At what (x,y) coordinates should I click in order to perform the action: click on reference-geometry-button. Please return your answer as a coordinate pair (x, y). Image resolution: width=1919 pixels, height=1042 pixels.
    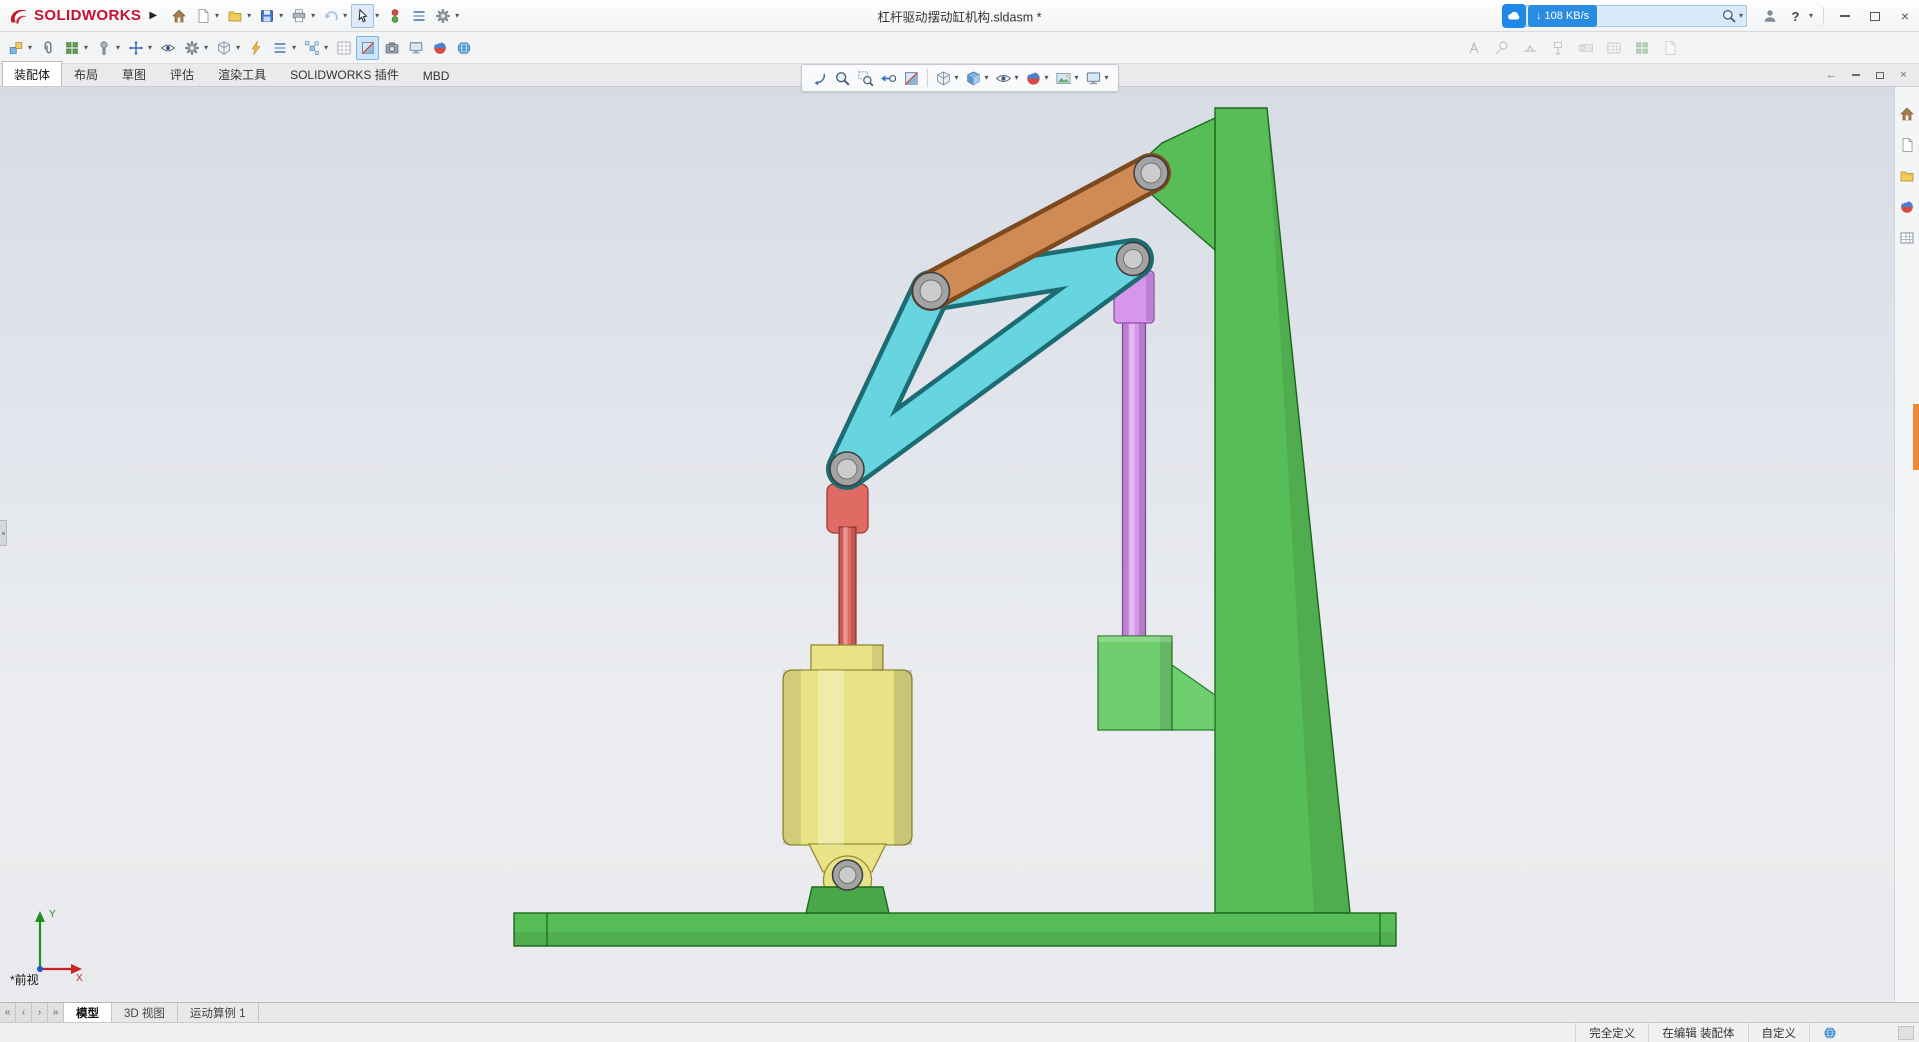
    Looking at the image, I should click on (223, 48).